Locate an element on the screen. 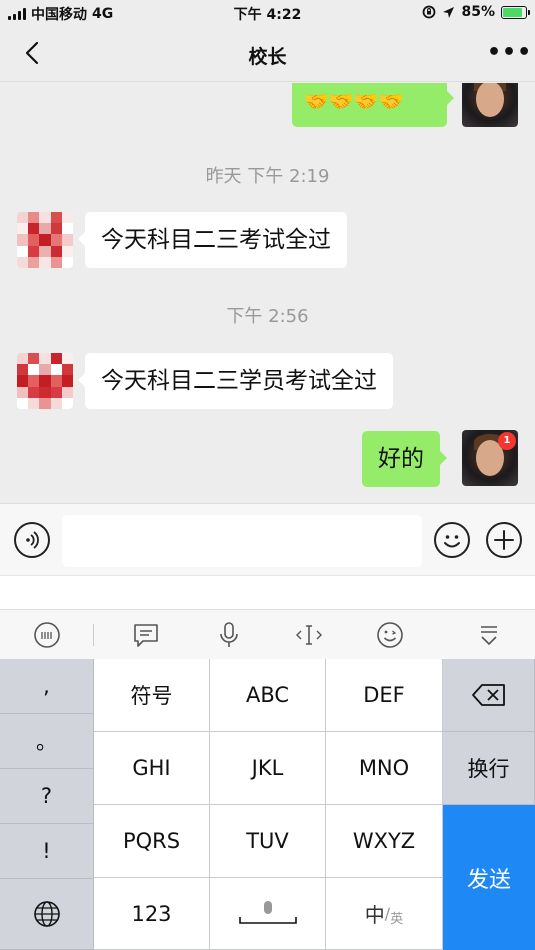  message-bubble-in: 今天科目二三学员考试全过 is located at coordinates (235, 381).